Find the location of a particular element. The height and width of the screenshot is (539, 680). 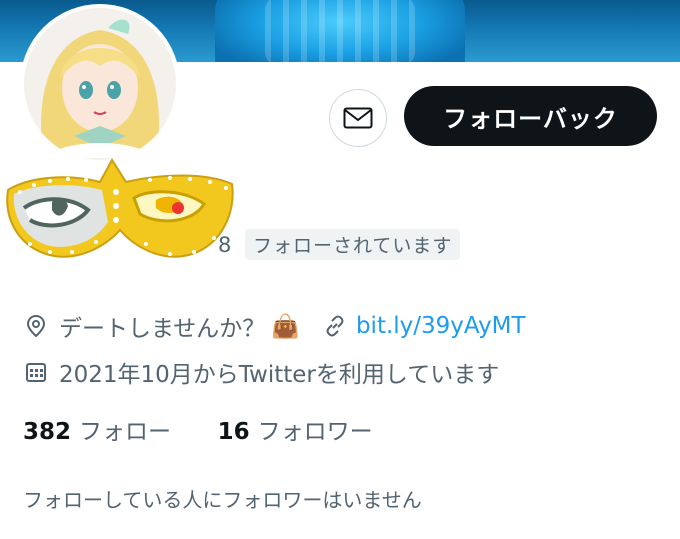

location-text: デートしませんか？ is located at coordinates (162, 329).